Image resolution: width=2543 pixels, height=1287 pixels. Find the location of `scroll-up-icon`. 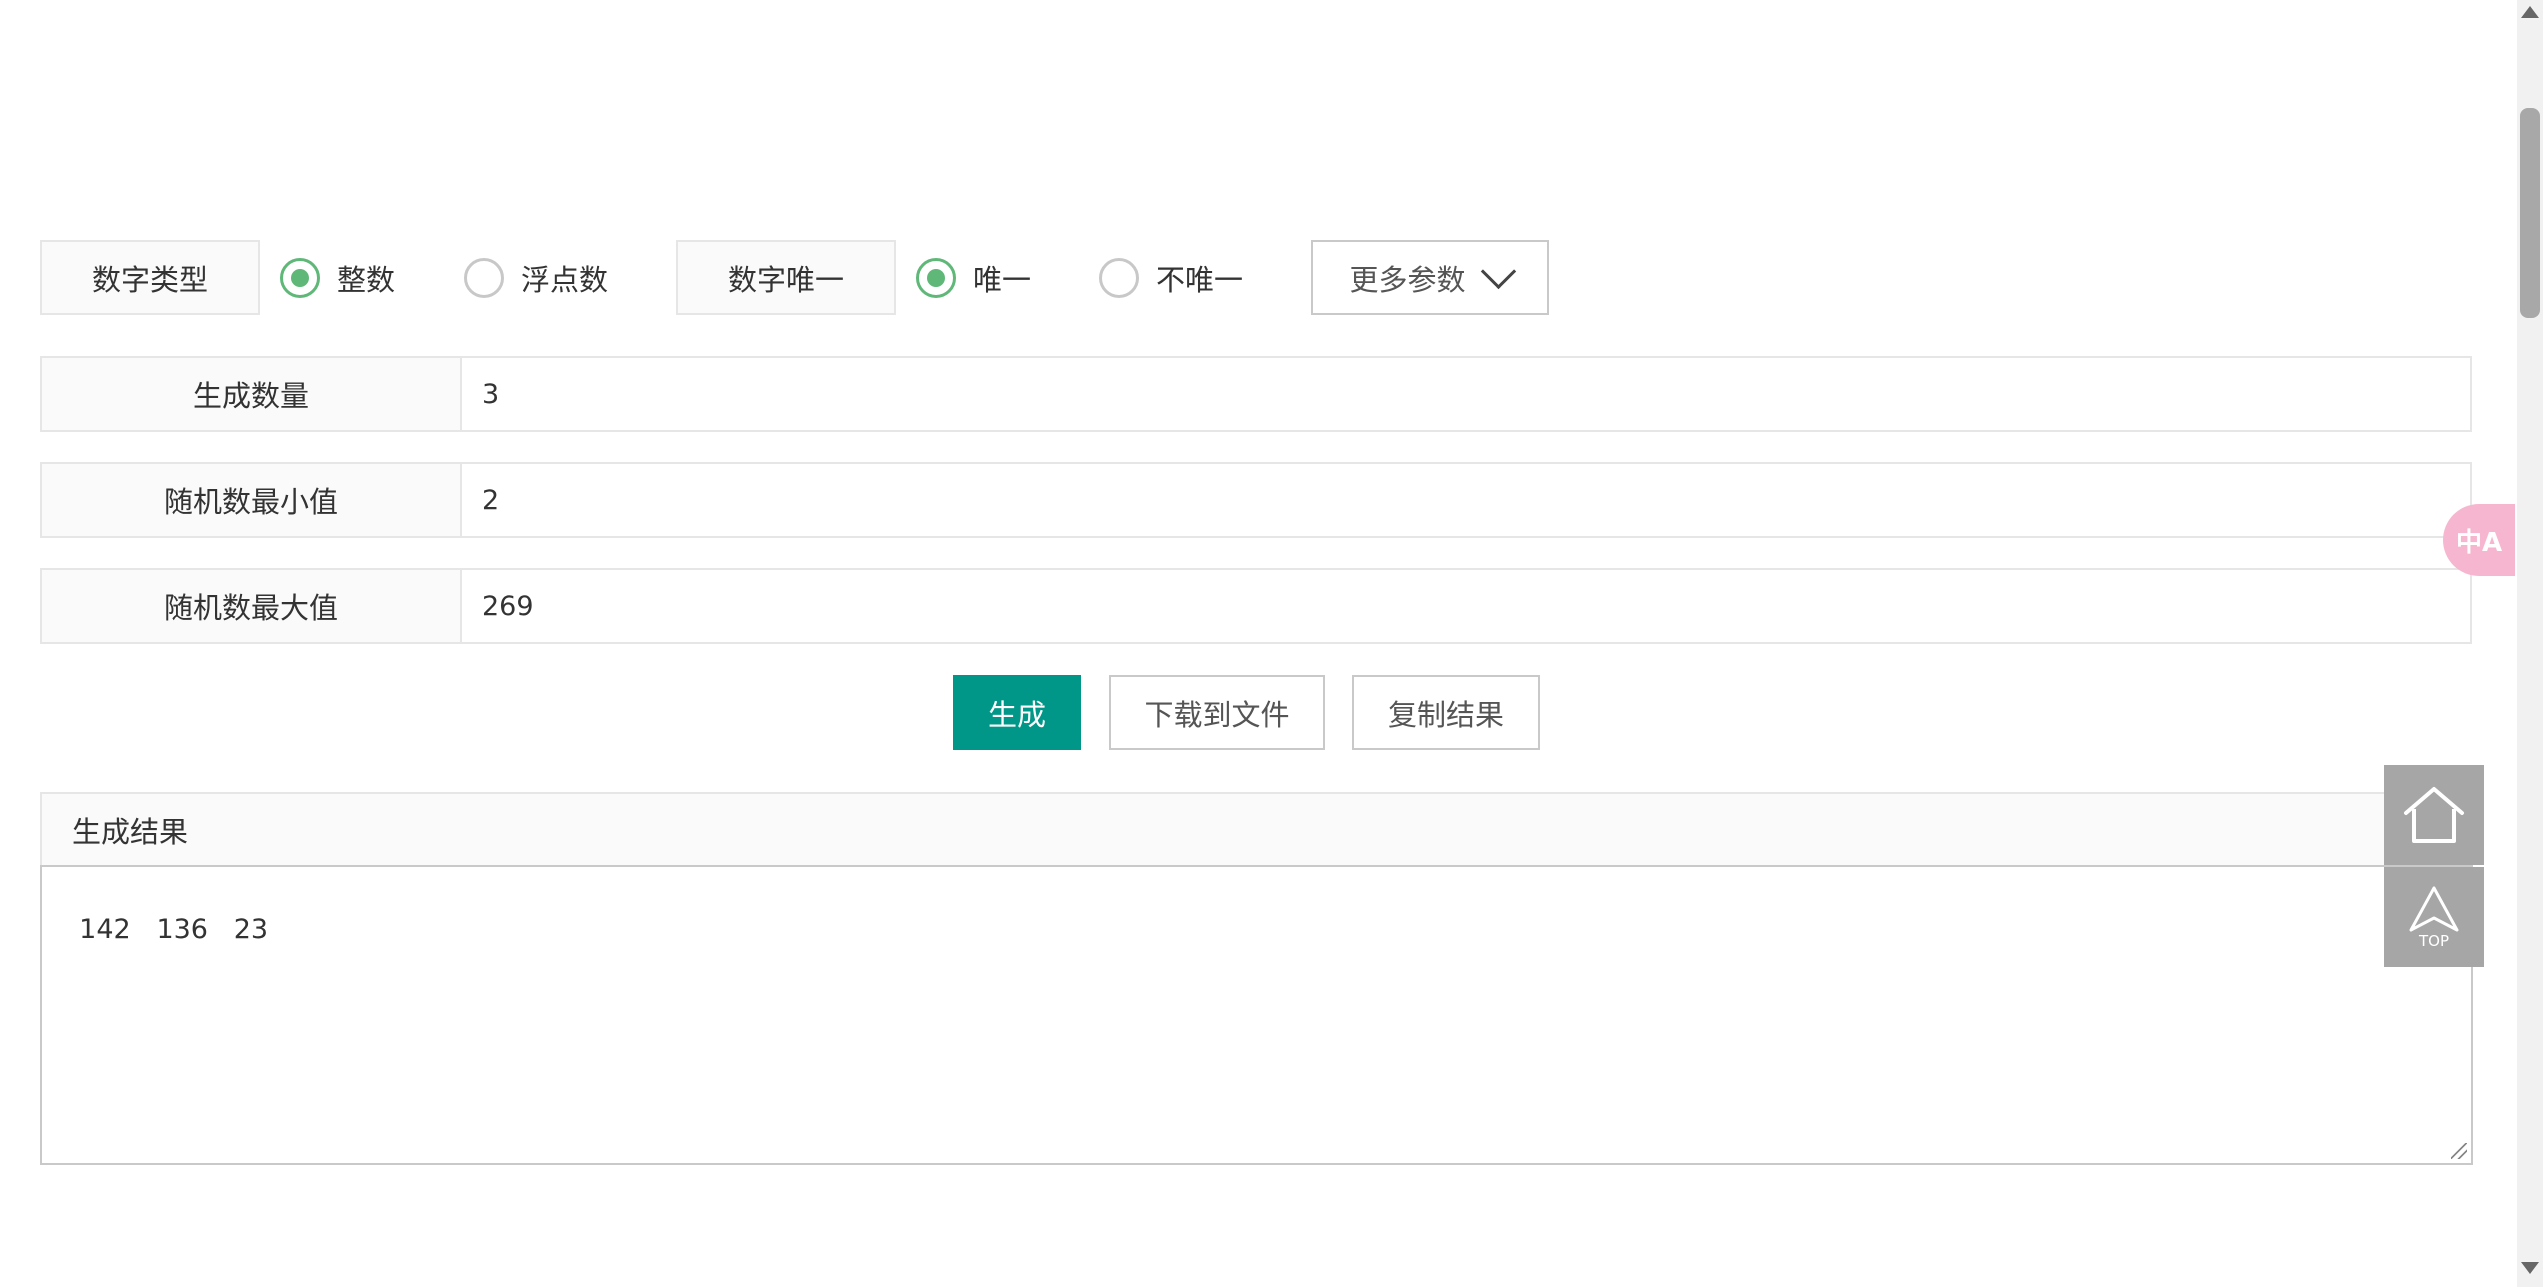

scroll-up-icon is located at coordinates (2530, 12).